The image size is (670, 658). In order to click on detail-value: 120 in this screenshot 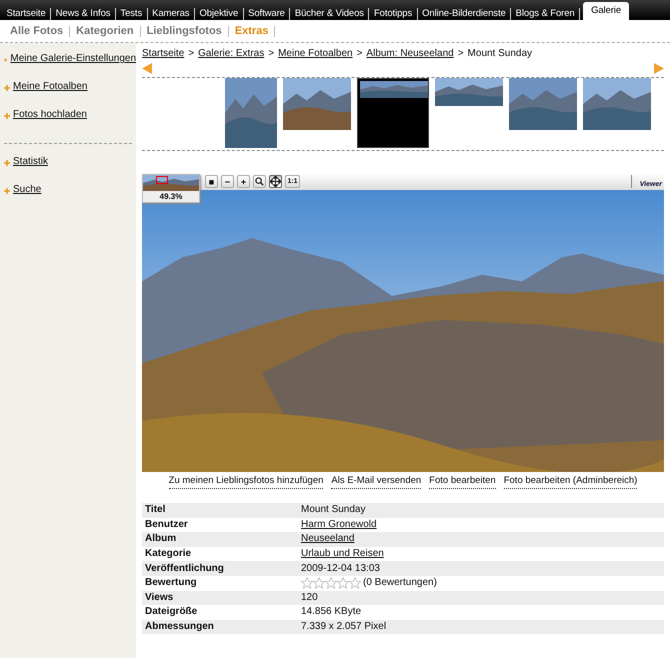, I will do `click(481, 598)`.